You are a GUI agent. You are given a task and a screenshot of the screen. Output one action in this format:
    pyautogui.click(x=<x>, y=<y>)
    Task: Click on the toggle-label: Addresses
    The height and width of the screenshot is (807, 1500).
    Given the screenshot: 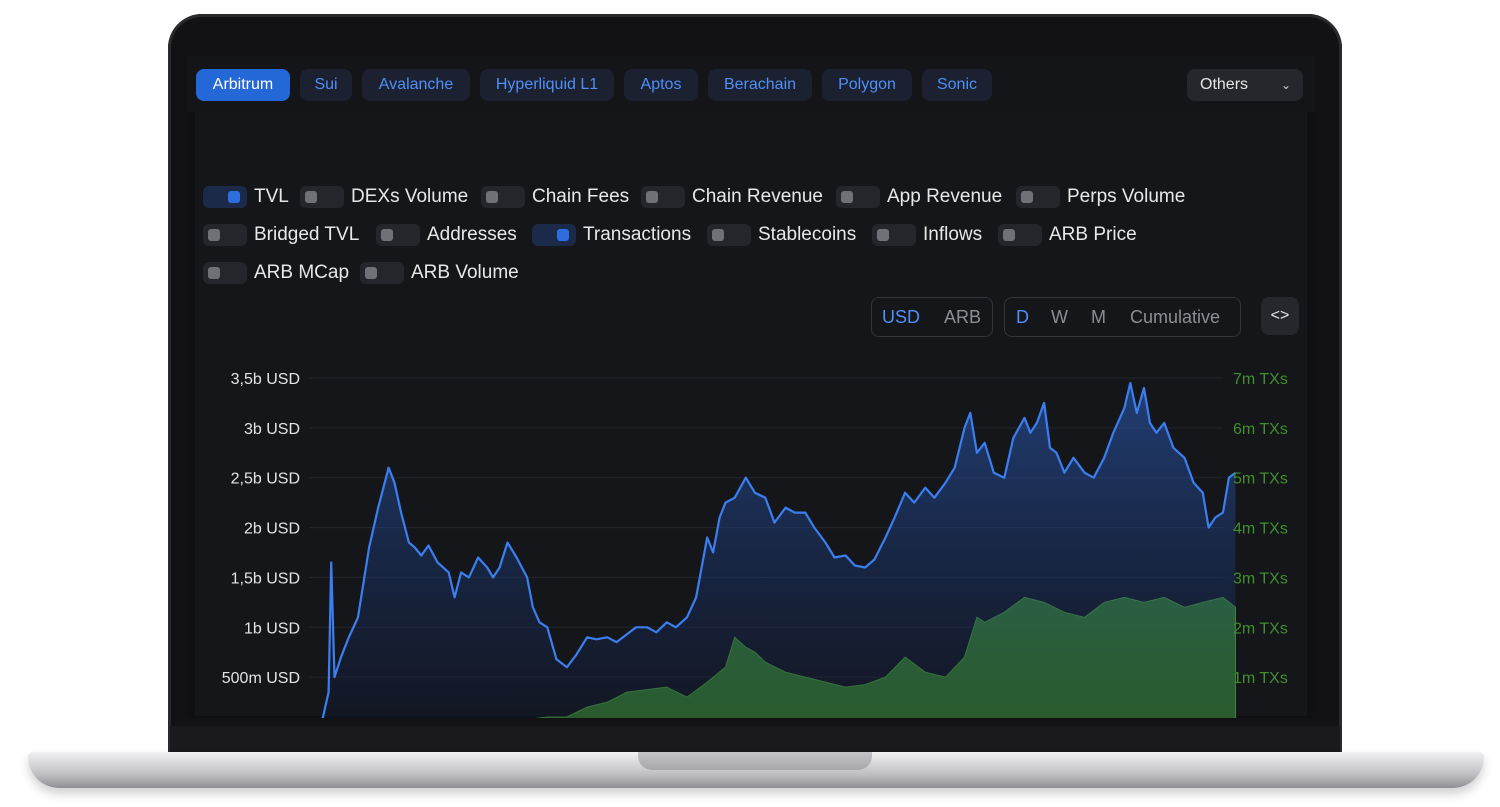 What is the action you would take?
    pyautogui.click(x=472, y=234)
    